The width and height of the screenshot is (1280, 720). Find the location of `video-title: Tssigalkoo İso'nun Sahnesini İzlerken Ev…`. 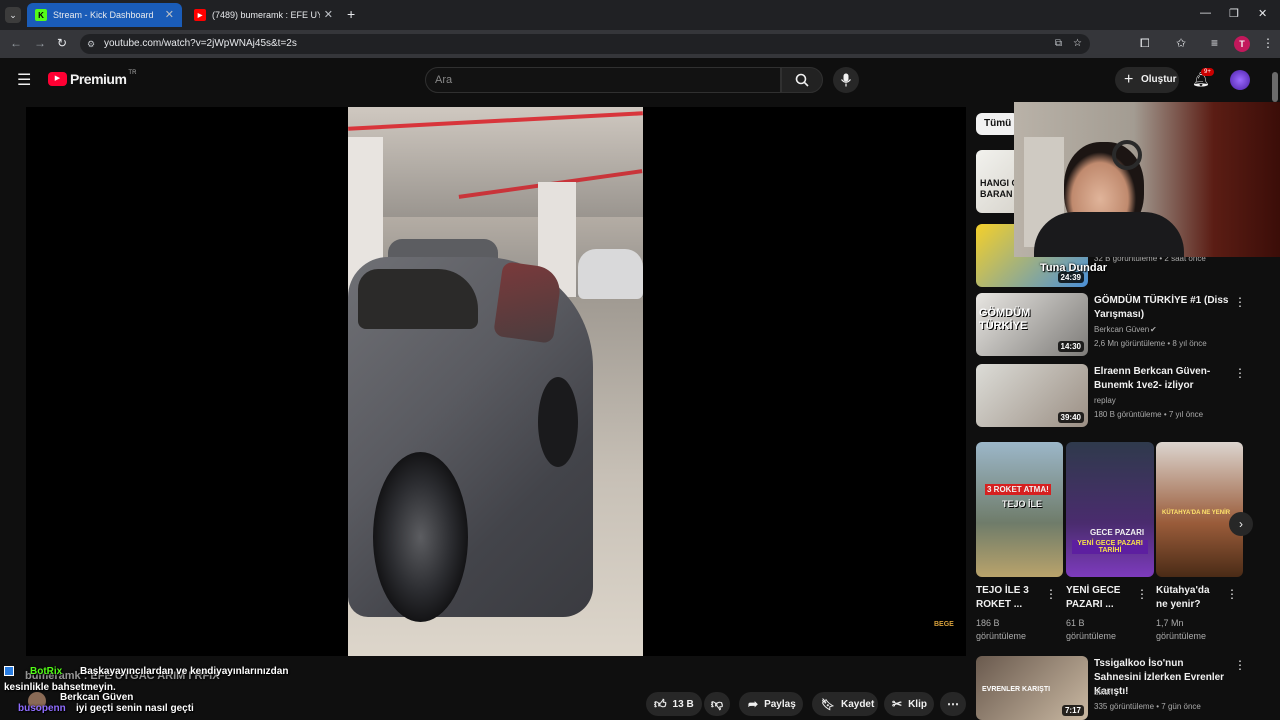

video-title: Tssigalkoo İso'nun Sahnesini İzlerken Ev… is located at coordinates (1161, 678).